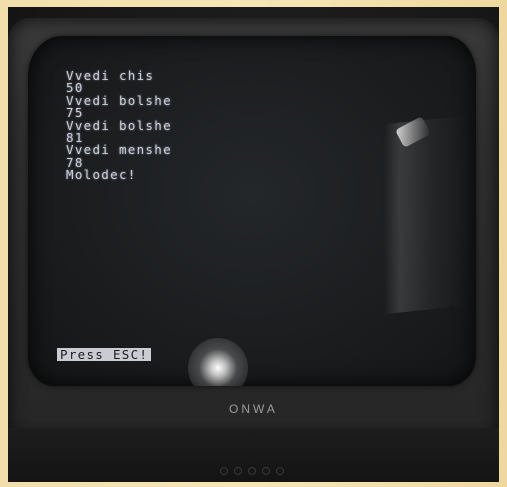 The height and width of the screenshot is (487, 507). What do you see at coordinates (253, 409) in the screenshot?
I see `monitor-brand-logo: ONWA` at bounding box center [253, 409].